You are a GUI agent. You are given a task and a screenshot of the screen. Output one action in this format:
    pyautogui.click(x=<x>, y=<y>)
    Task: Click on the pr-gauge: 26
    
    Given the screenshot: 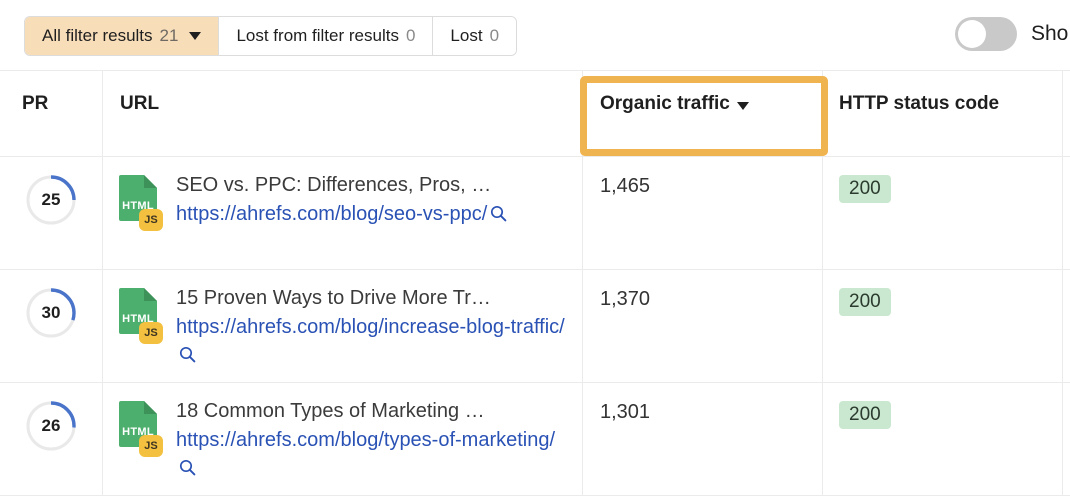 What is the action you would take?
    pyautogui.click(x=51, y=426)
    